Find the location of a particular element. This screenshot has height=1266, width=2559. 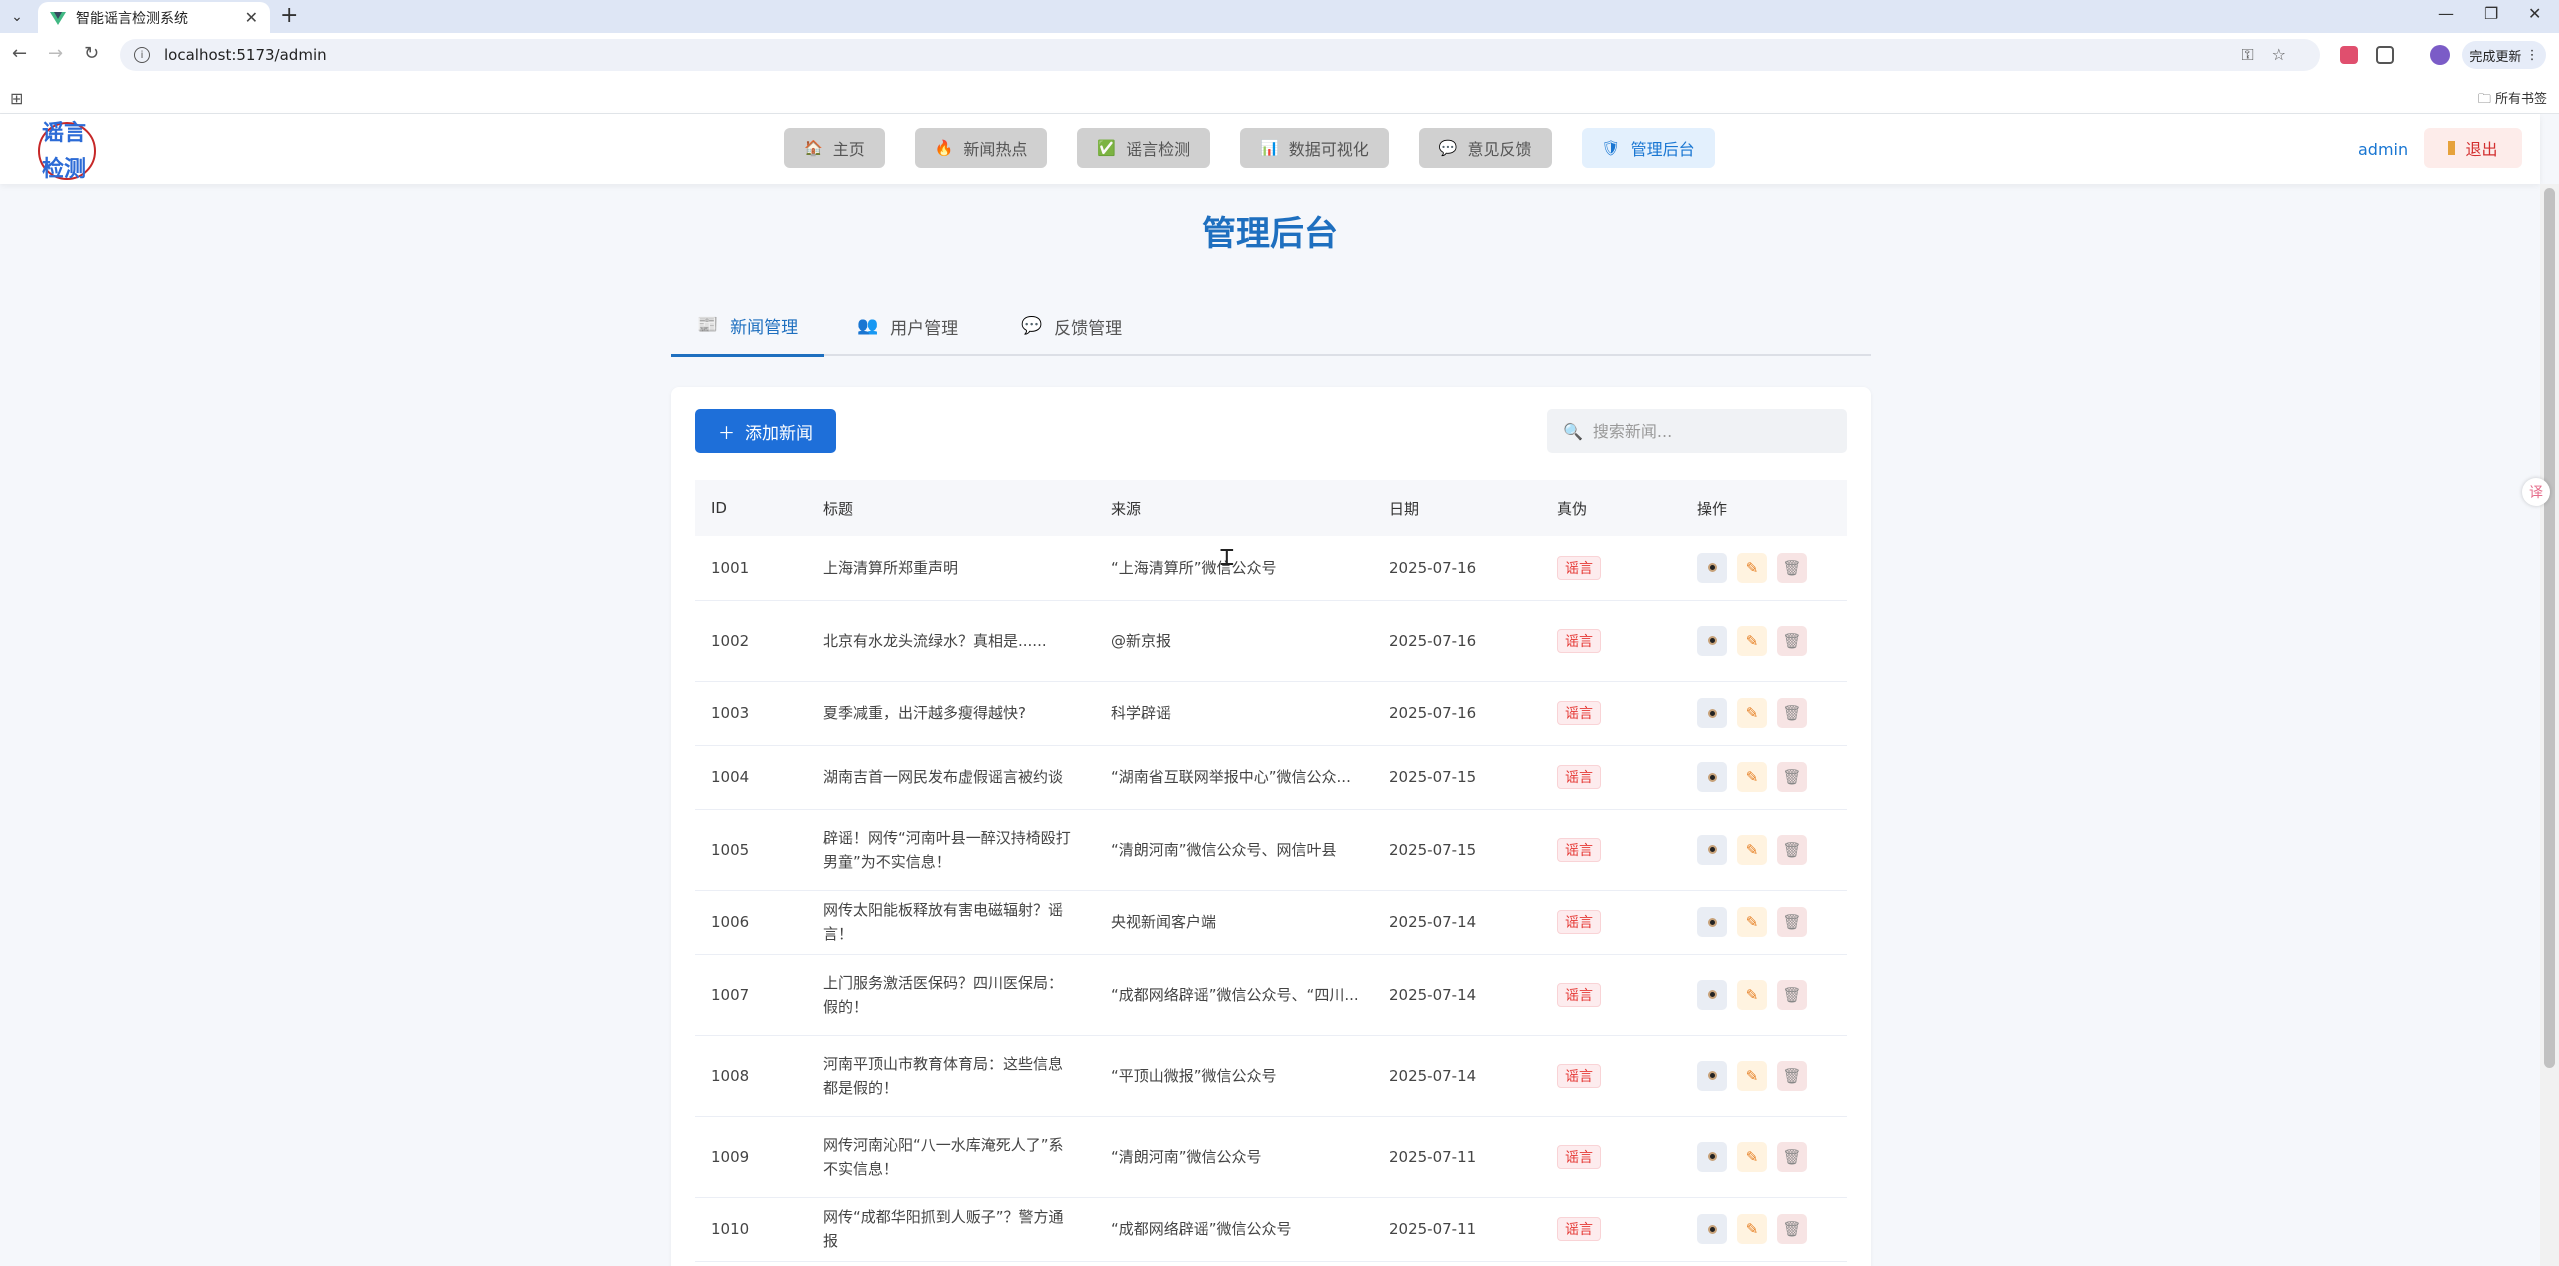

apps-grid-icon: ⊞ is located at coordinates (16, 98).